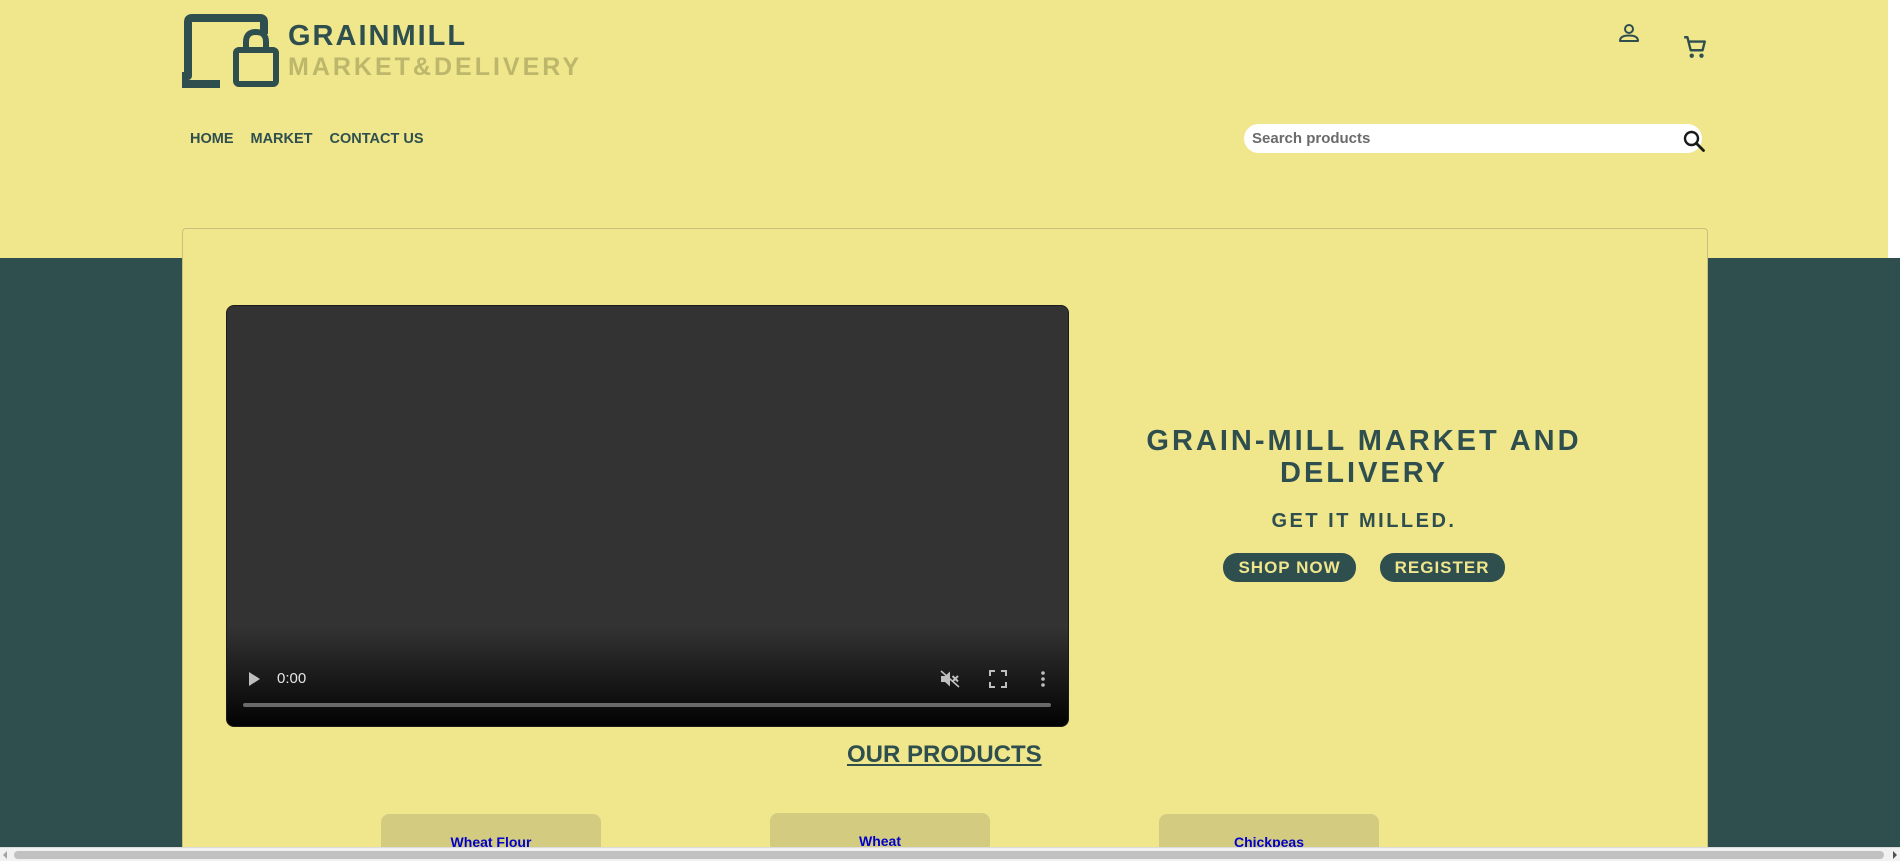  I want to click on horizontal-scrollbar, so click(950, 854).